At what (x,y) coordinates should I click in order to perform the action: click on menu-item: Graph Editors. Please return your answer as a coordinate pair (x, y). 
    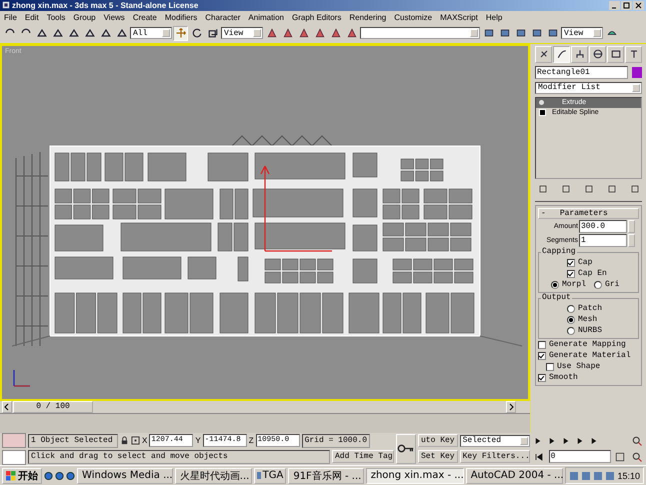
    Looking at the image, I should click on (317, 17).